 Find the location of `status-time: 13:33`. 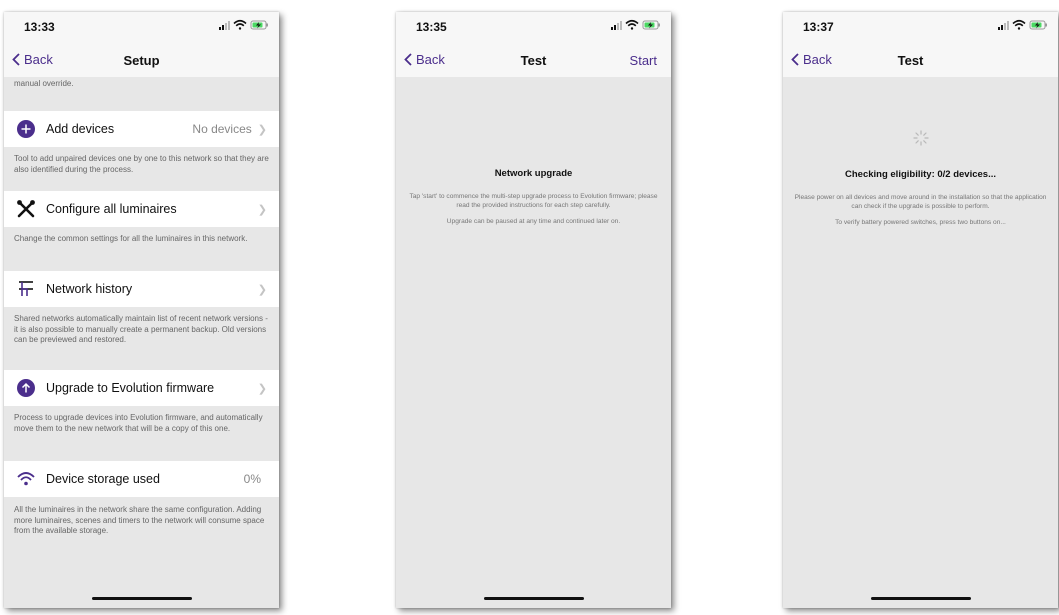

status-time: 13:33 is located at coordinates (39, 27).